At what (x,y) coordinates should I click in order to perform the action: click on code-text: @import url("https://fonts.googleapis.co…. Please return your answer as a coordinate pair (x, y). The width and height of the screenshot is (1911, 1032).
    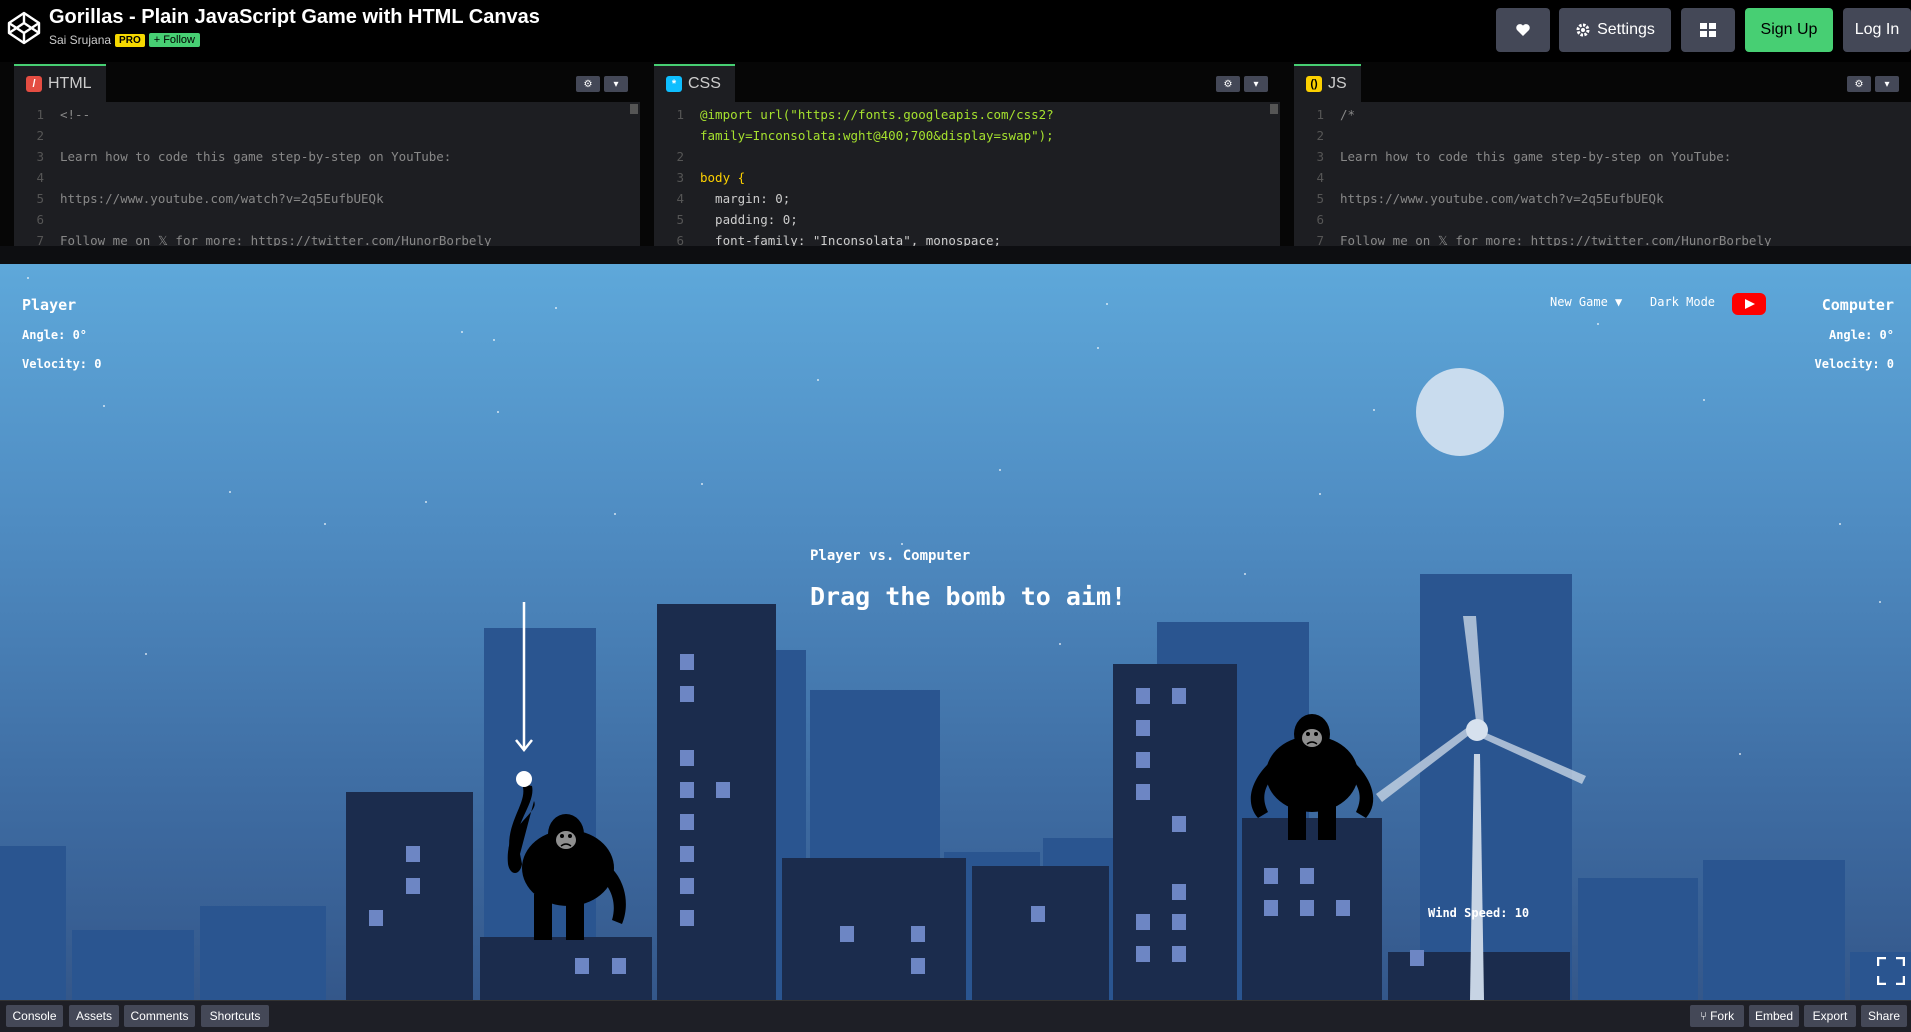
    Looking at the image, I should click on (877, 114).